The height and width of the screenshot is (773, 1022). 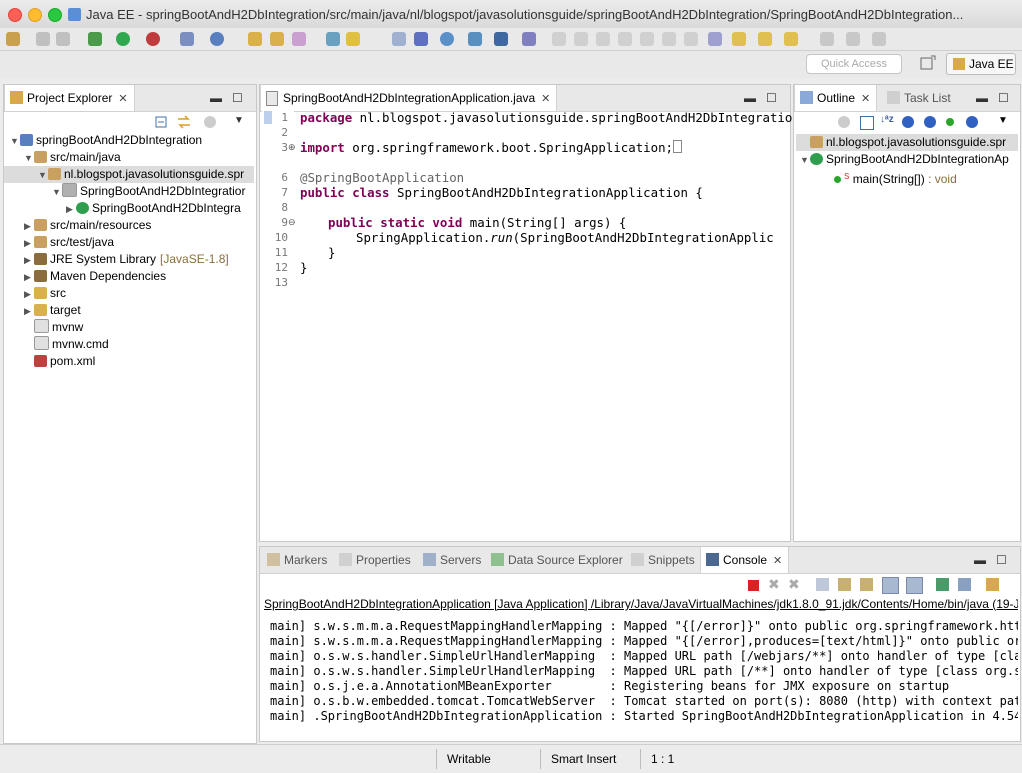 I want to click on tab-data-source-explorer: Data Source Explorer, so click(x=557, y=560).